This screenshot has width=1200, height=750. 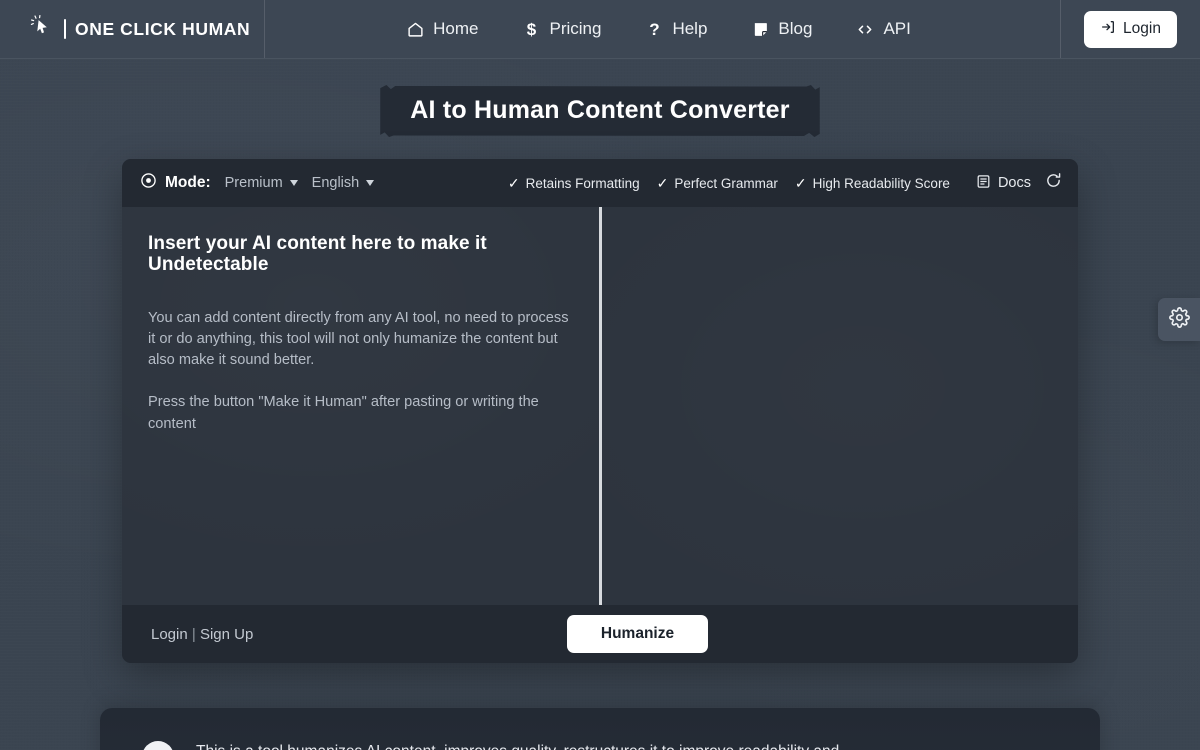 I want to click on pane-divider, so click(x=600, y=406).